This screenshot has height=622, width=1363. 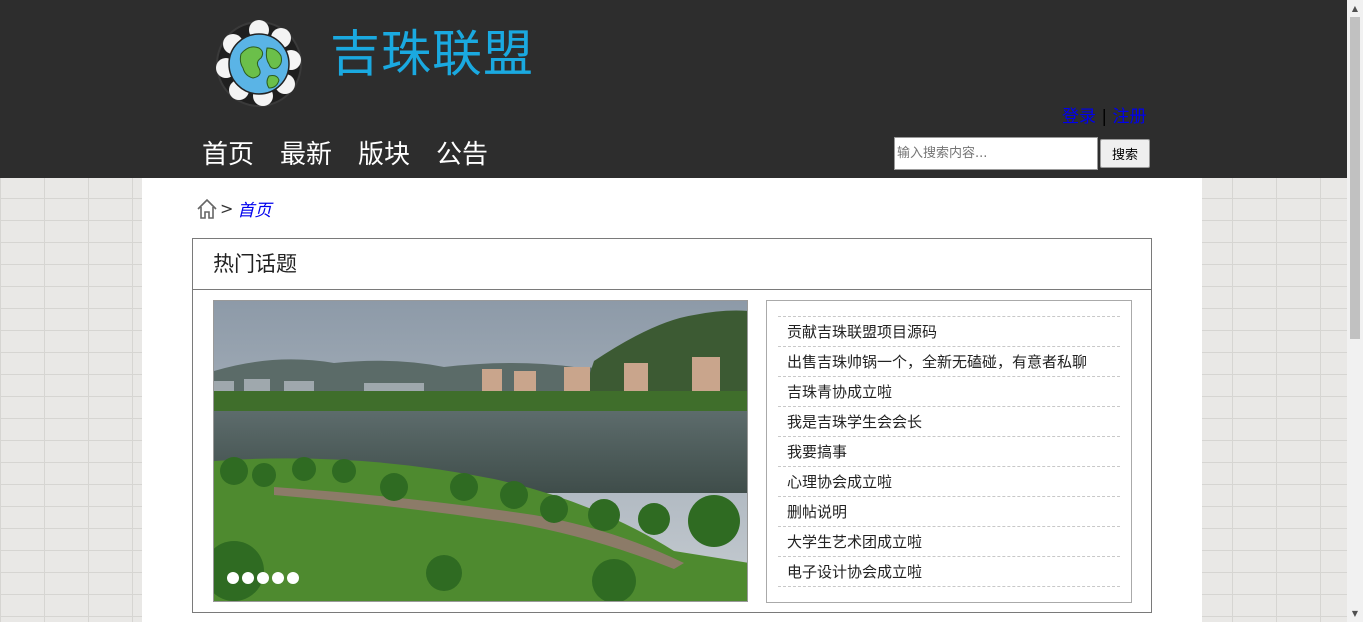 I want to click on scroll-down-arrow-icon: ▼, so click(x=1355, y=613).